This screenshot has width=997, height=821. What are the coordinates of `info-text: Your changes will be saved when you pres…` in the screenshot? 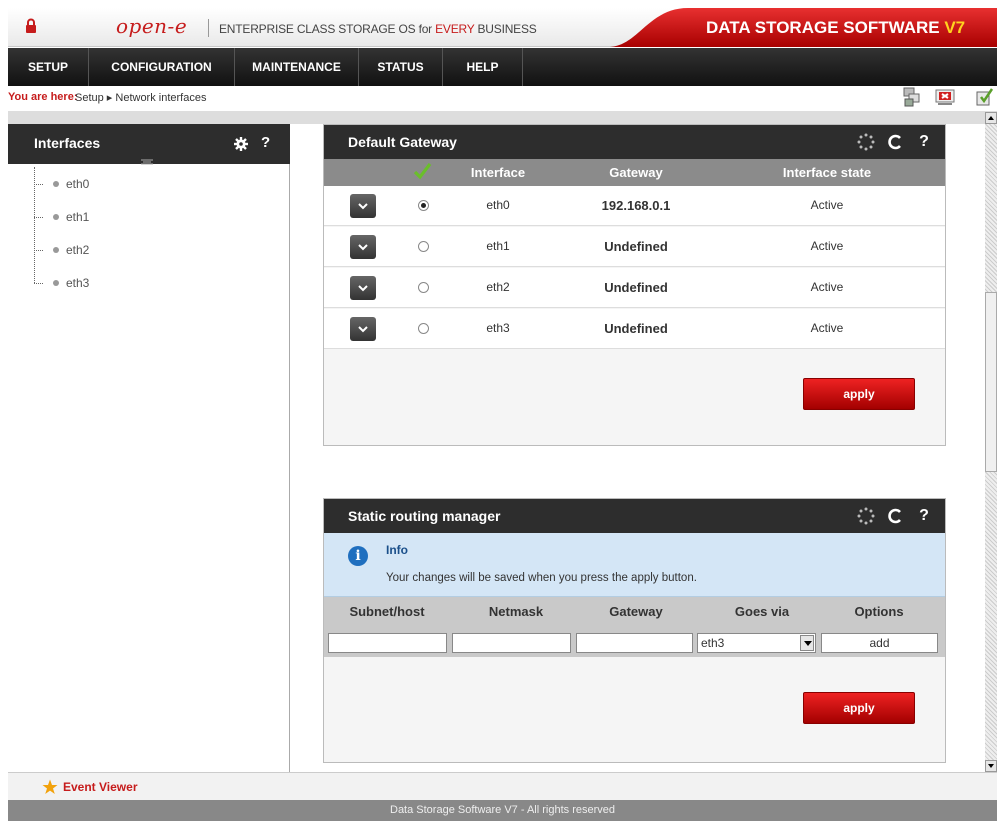 It's located at (541, 578).